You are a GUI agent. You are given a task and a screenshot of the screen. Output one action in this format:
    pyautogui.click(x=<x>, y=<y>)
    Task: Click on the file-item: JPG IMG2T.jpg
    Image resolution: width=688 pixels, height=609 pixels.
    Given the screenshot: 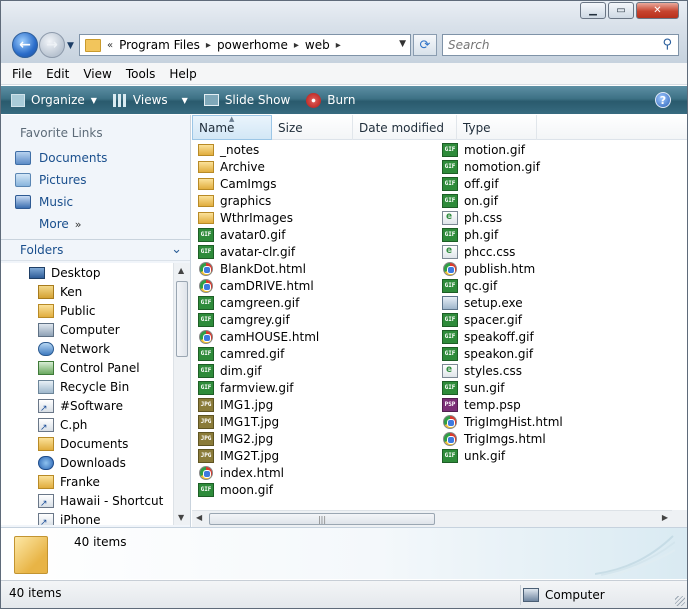 What is the action you would take?
    pyautogui.click(x=258, y=455)
    